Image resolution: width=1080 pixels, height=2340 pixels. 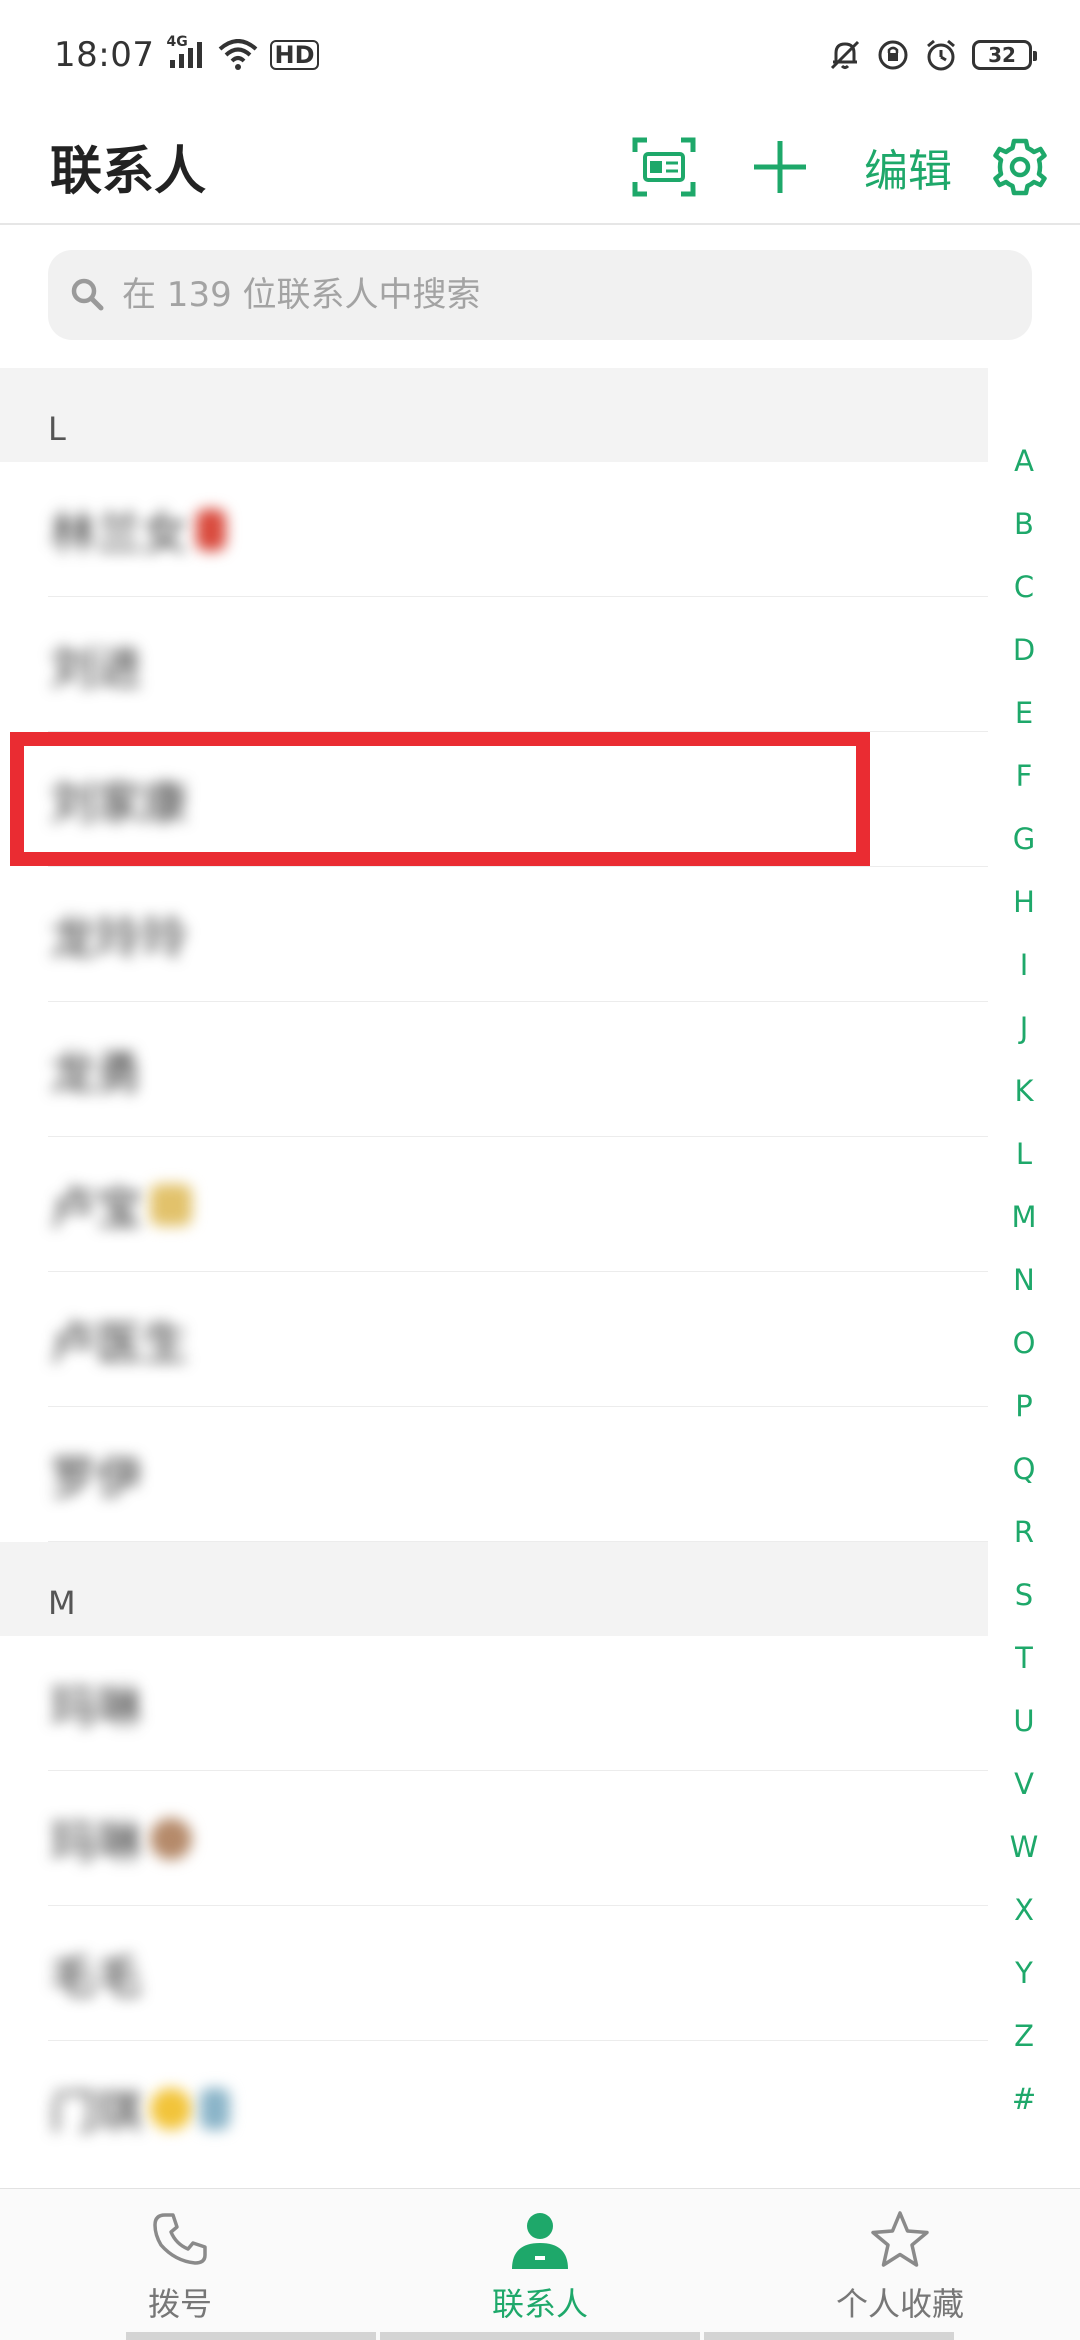 I want to click on phone-icon, so click(x=180, y=2239).